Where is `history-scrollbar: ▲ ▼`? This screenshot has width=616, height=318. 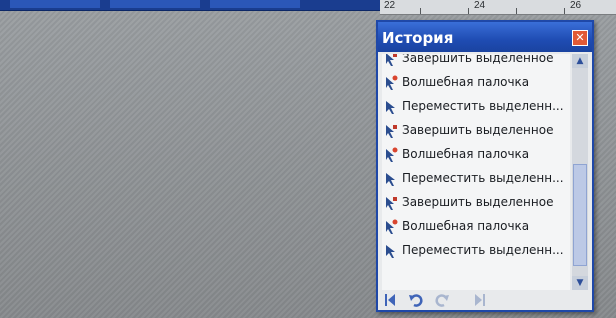 history-scrollbar: ▲ ▼ is located at coordinates (580, 172).